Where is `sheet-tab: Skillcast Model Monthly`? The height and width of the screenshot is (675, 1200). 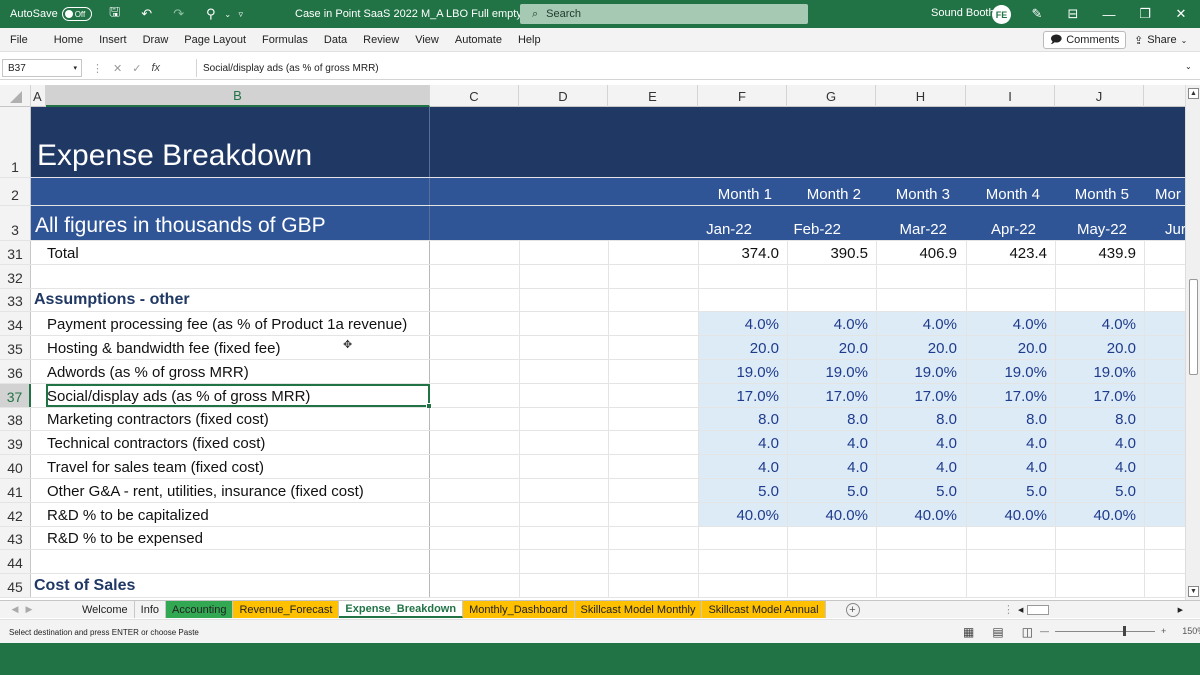 sheet-tab: Skillcast Model Monthly is located at coordinates (638, 609).